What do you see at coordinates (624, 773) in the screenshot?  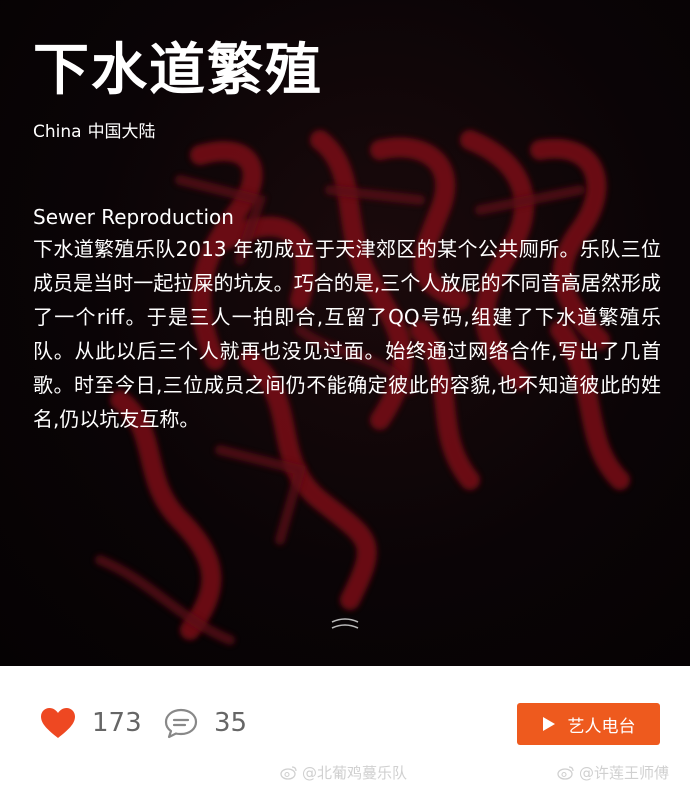 I see `watermark-right-text: @许莲王师傅` at bounding box center [624, 773].